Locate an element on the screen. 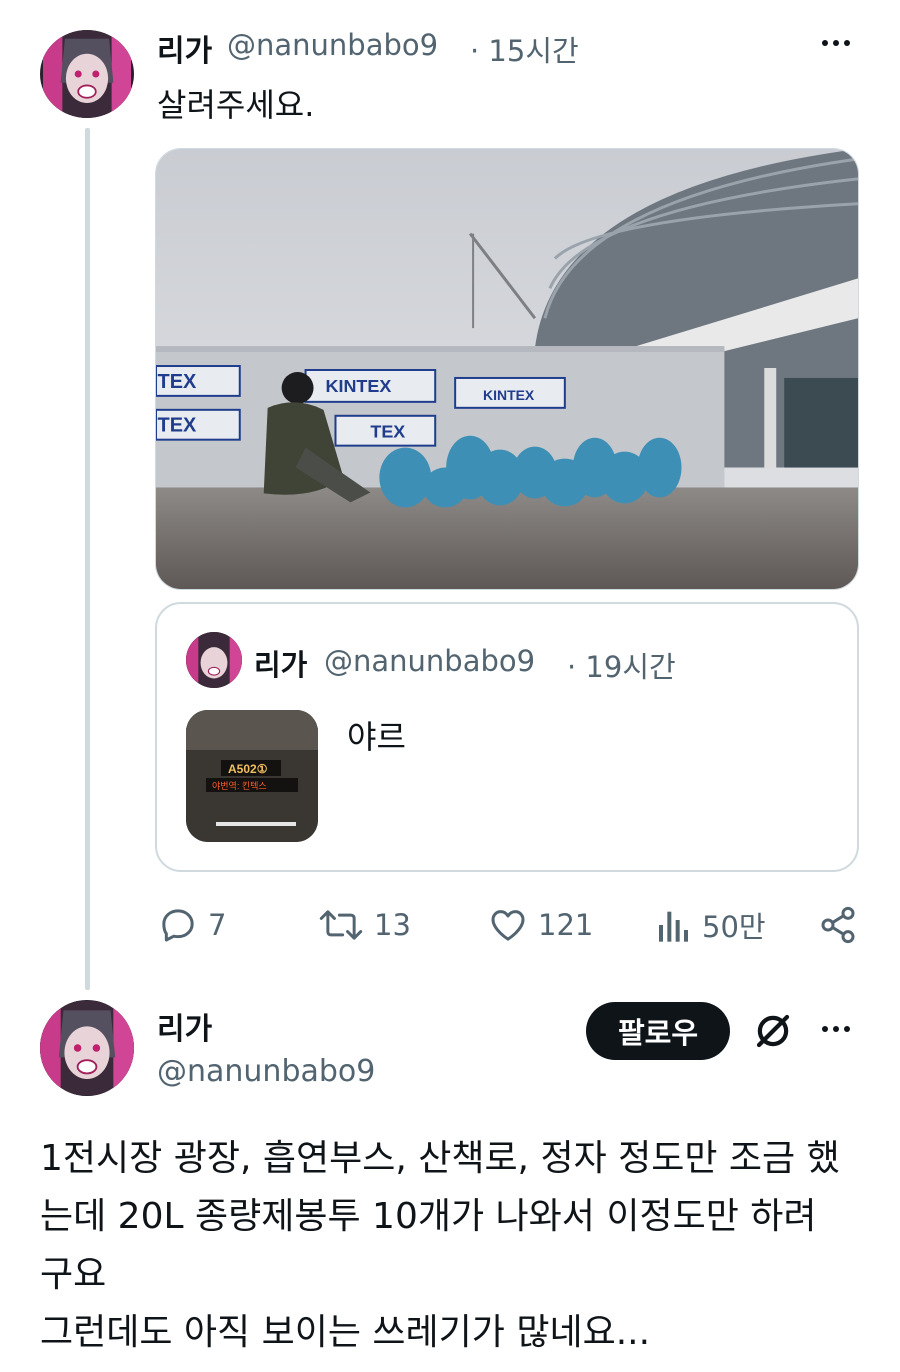 This screenshot has width=900, height=1372. grok-icon is located at coordinates (773, 1031).